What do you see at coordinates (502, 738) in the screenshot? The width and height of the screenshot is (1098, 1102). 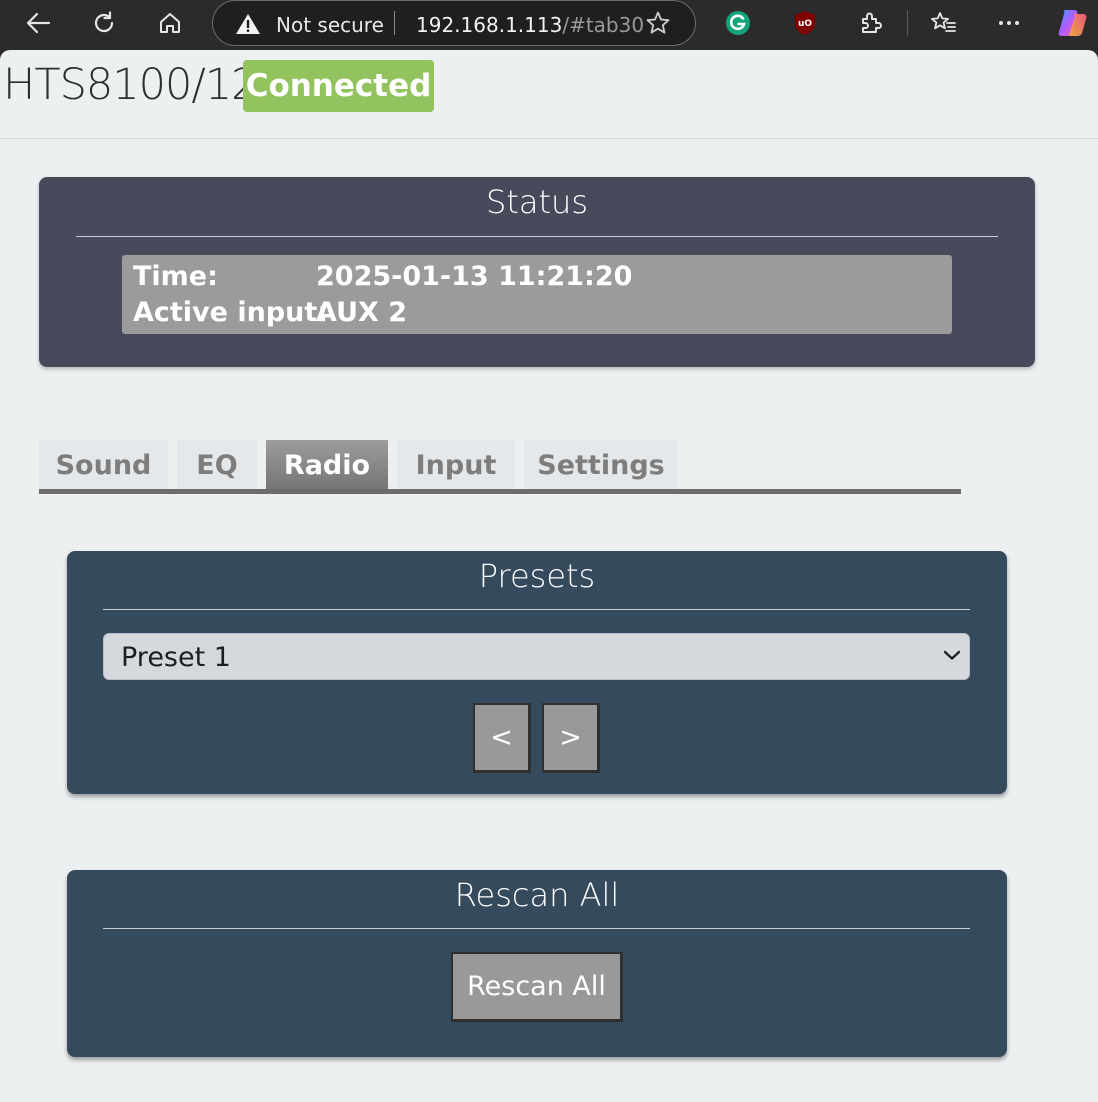 I see `previous-preset-button: <` at bounding box center [502, 738].